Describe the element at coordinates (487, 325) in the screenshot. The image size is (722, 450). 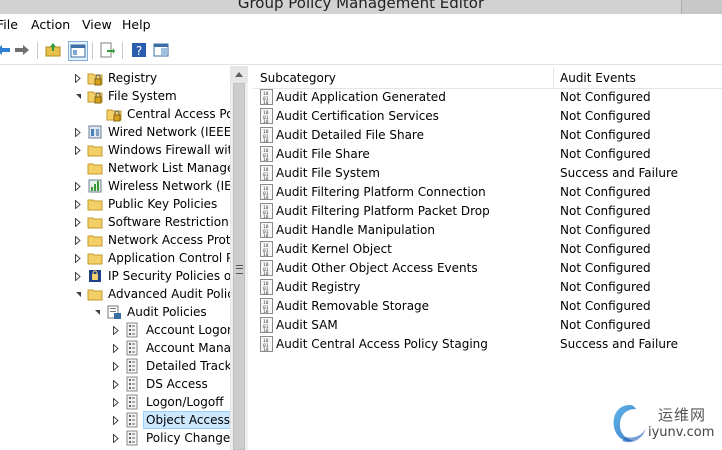
I see `list-row: 10 01 10 Audit SAM Not Configured` at that location.